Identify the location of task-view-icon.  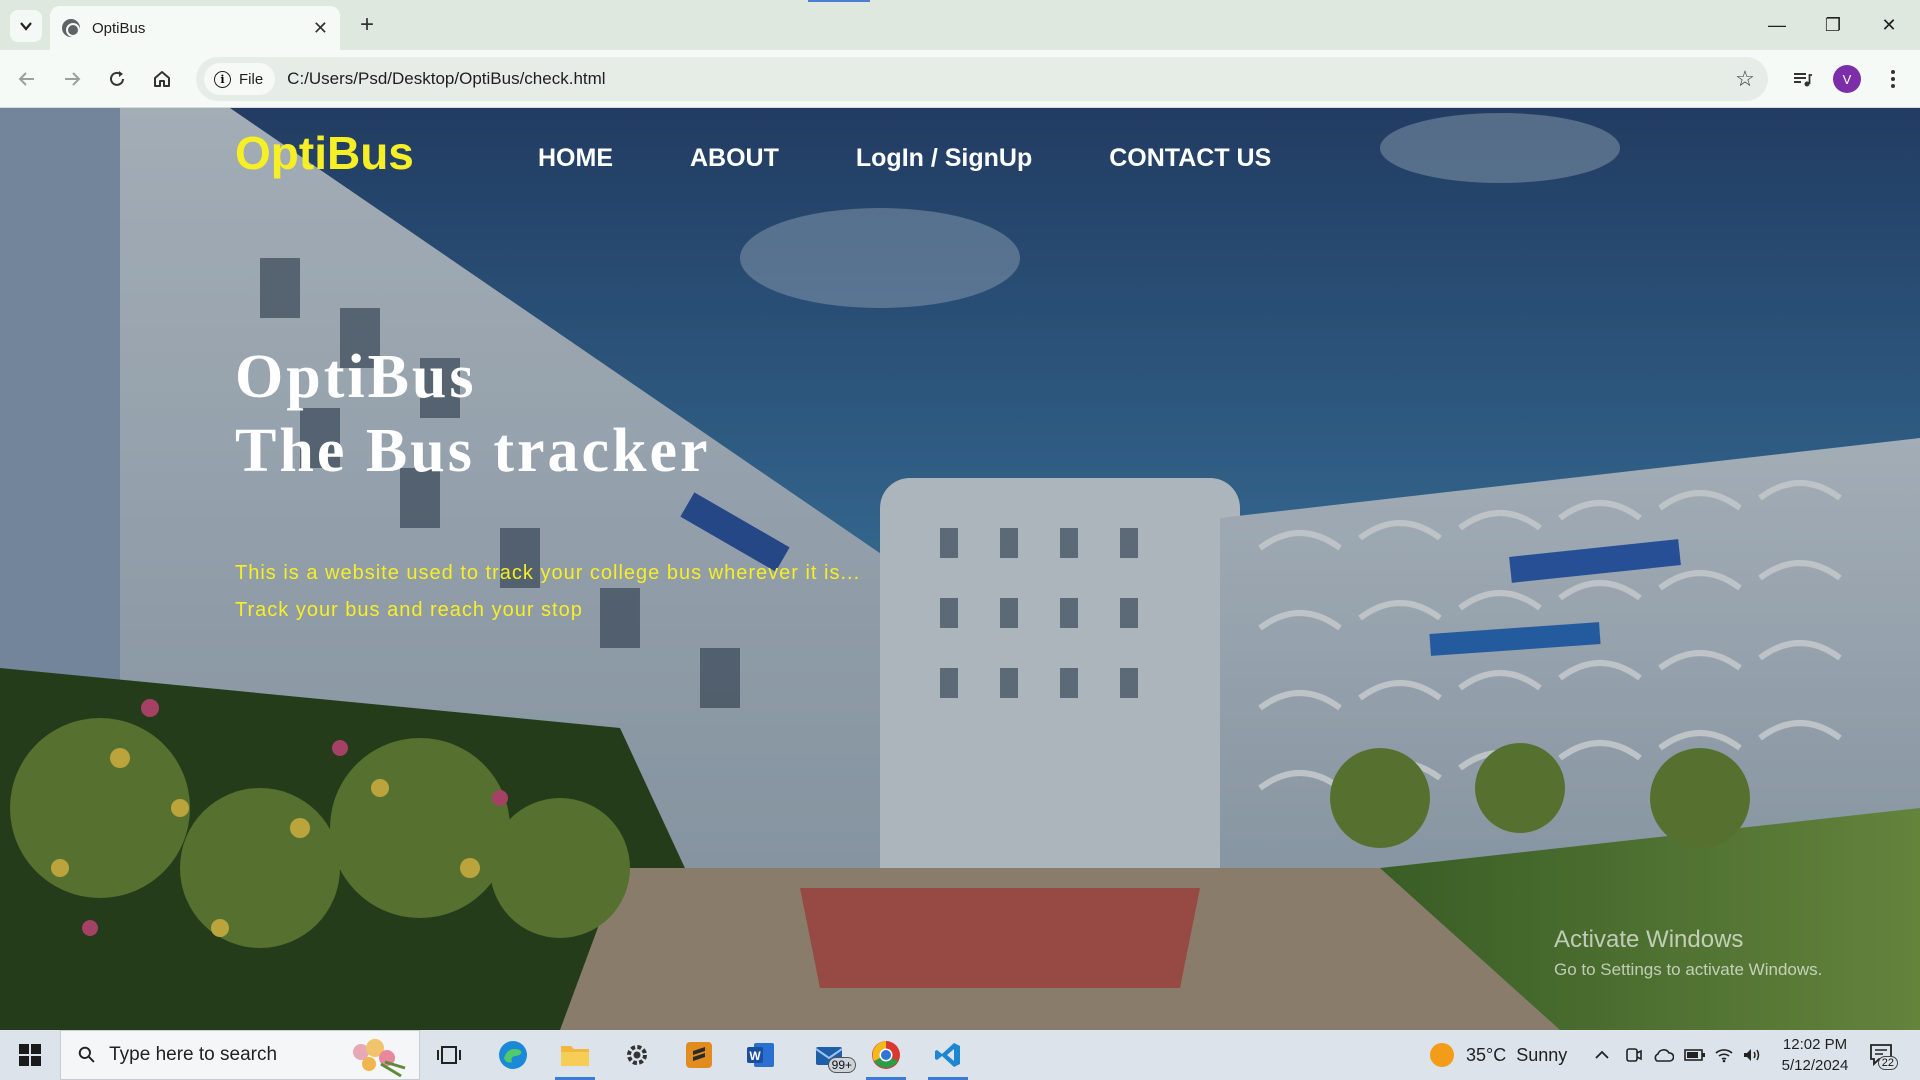
(449, 1055).